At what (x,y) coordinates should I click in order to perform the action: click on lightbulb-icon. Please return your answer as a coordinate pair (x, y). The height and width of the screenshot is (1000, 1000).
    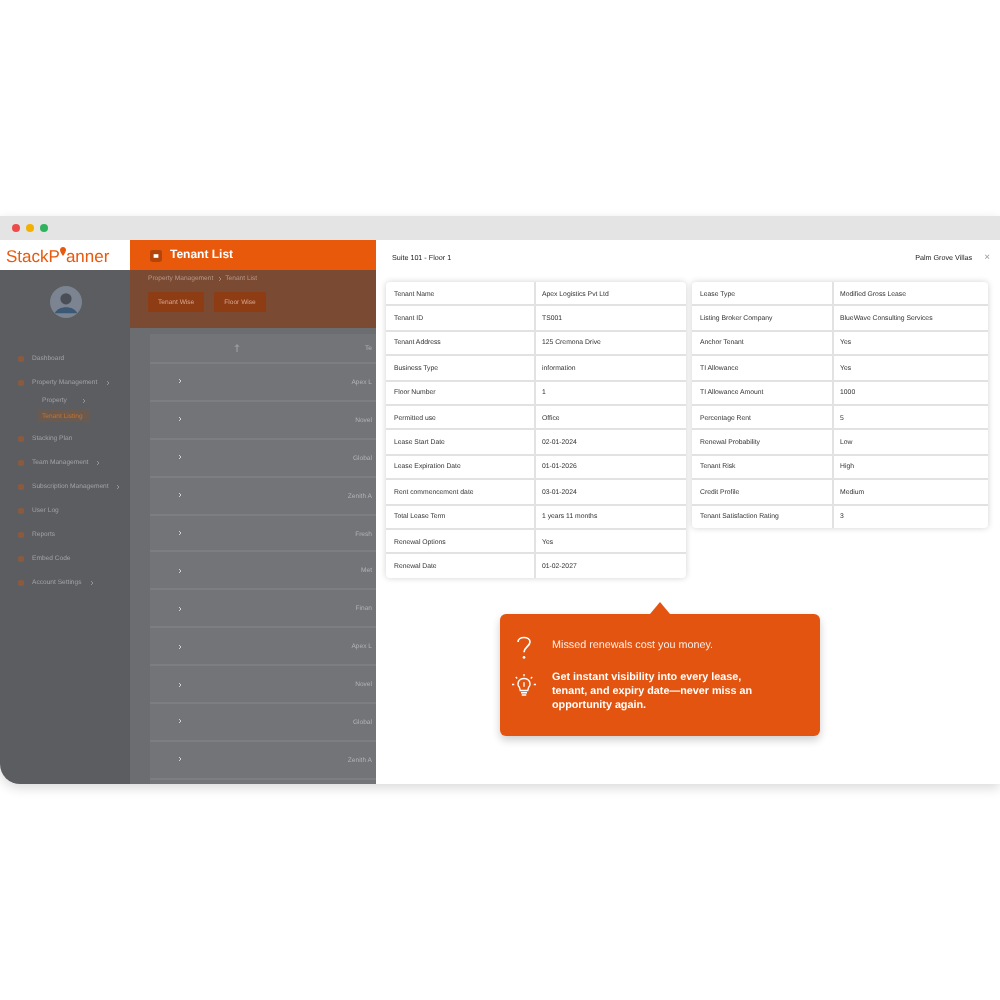
    Looking at the image, I should click on (524, 685).